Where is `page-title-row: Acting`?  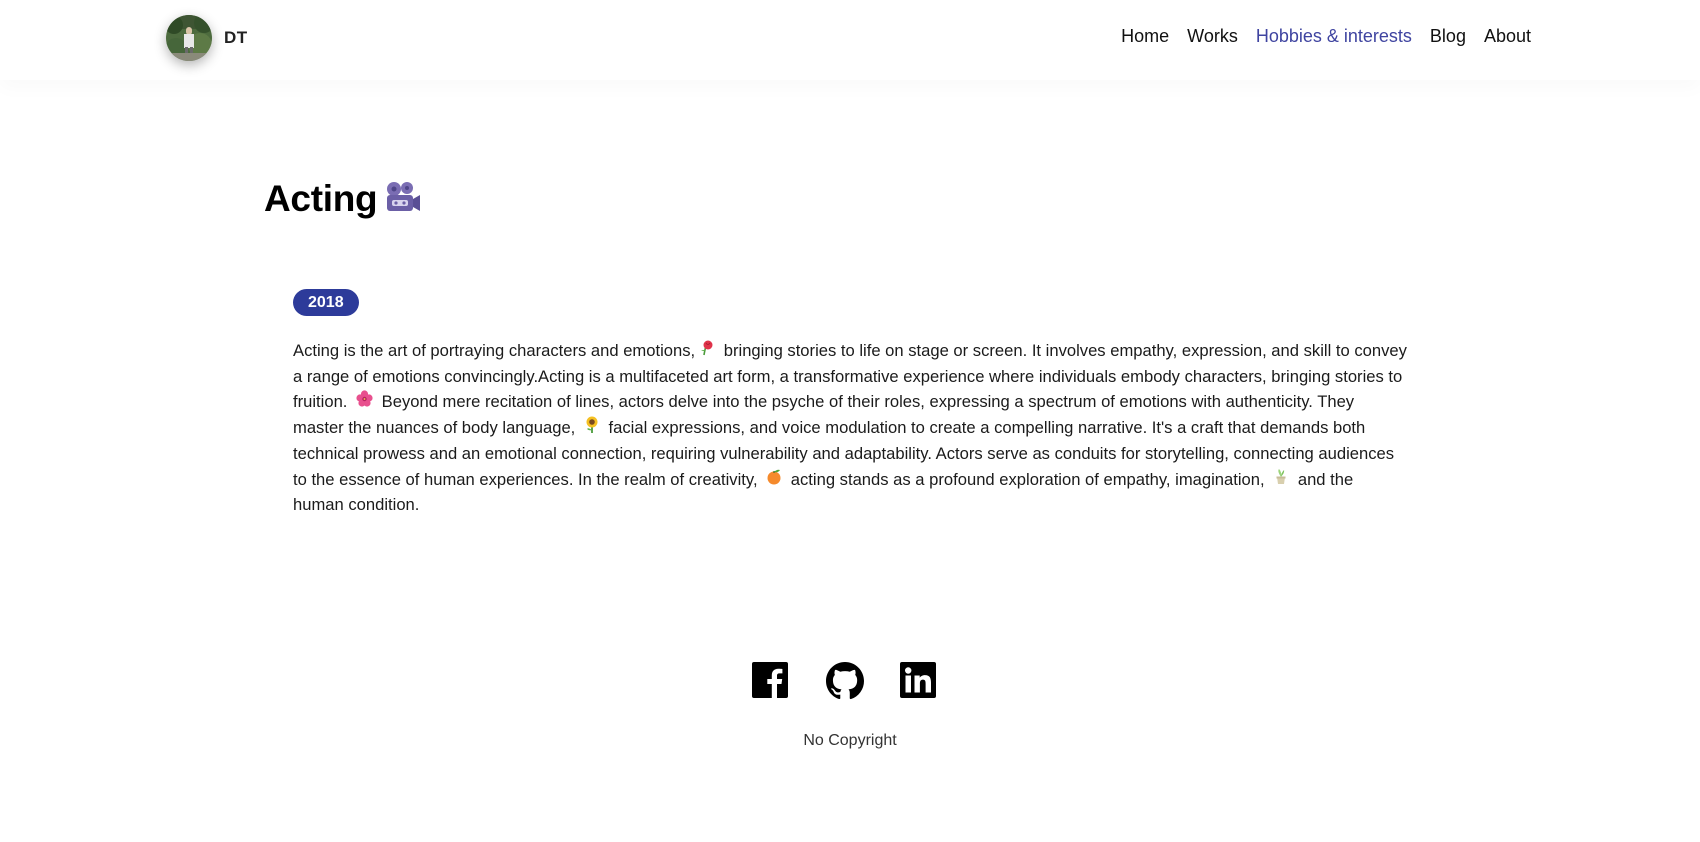
page-title-row: Acting is located at coordinates (342, 199).